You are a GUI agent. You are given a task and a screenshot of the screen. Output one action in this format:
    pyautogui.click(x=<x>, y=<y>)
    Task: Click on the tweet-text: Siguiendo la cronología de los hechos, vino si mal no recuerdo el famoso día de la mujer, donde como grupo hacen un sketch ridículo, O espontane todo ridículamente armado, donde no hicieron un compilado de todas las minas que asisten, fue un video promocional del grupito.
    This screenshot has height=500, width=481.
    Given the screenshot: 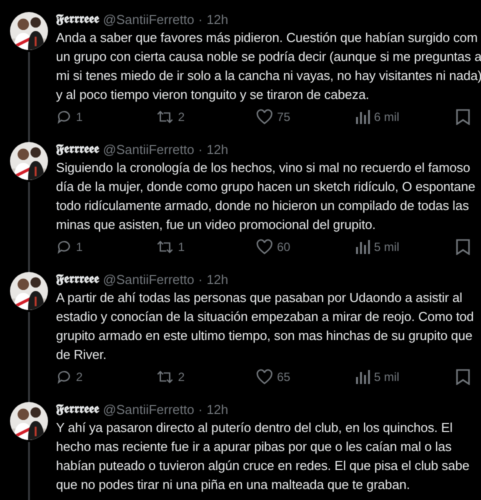 What is the action you would take?
    pyautogui.click(x=266, y=196)
    